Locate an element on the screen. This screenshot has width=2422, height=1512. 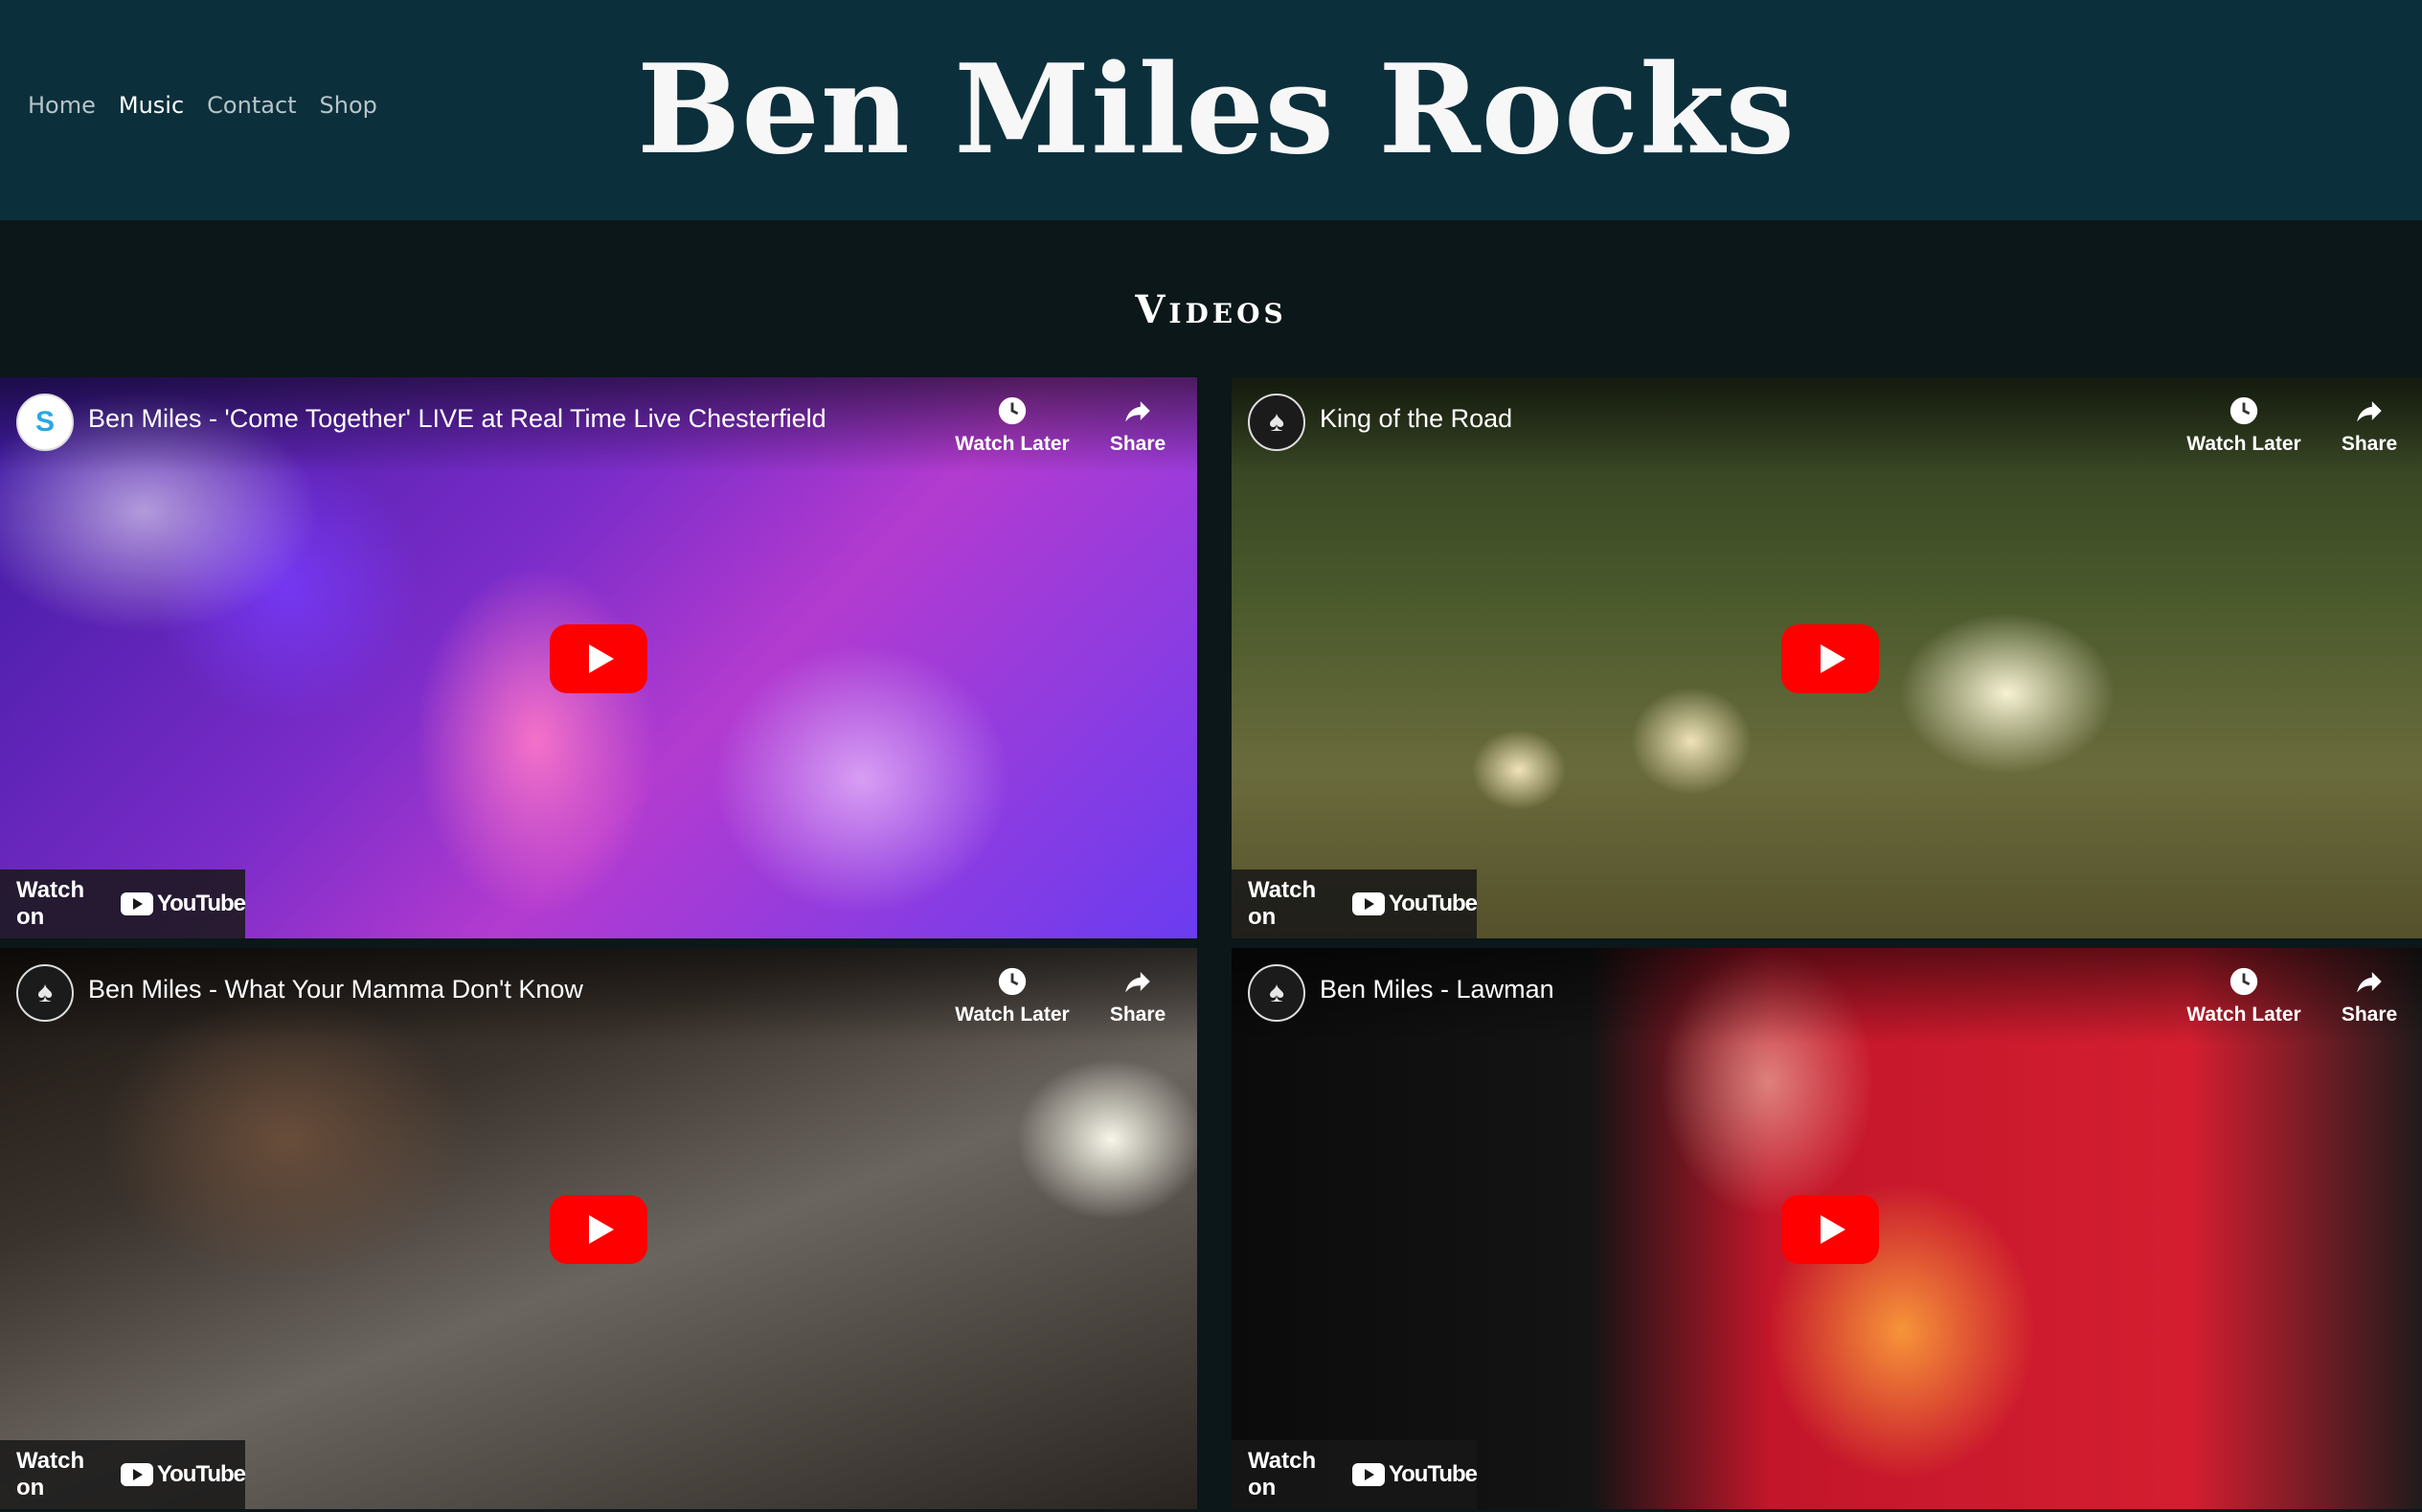
video-title: Ben Miles - What Your Mamma Don't Know is located at coordinates (500, 989).